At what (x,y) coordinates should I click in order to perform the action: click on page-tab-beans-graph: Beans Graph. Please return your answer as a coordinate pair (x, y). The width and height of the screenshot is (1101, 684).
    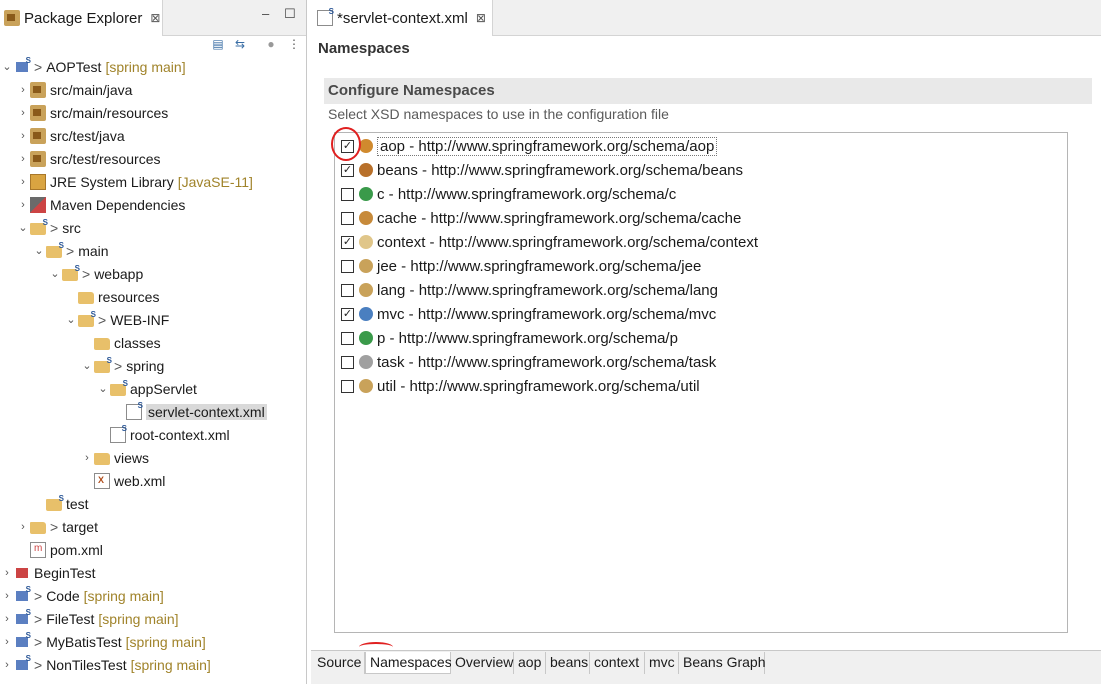
    Looking at the image, I should click on (722, 663).